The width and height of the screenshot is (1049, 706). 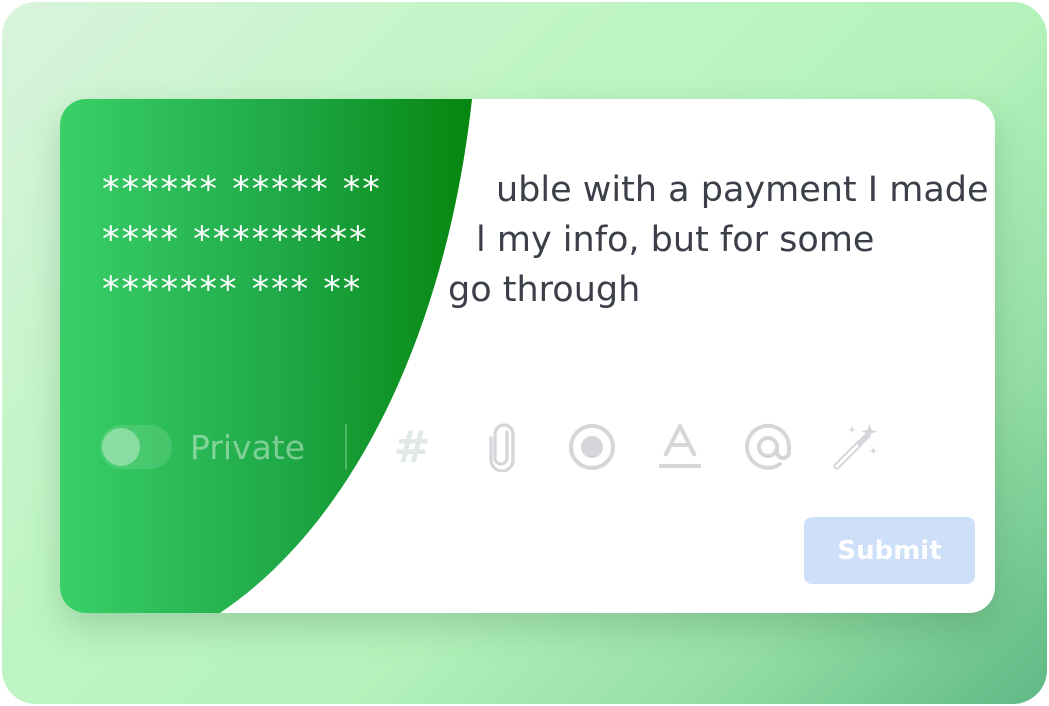 What do you see at coordinates (742, 190) in the screenshot?
I see `message-text-fragment: uble with a payment I made` at bounding box center [742, 190].